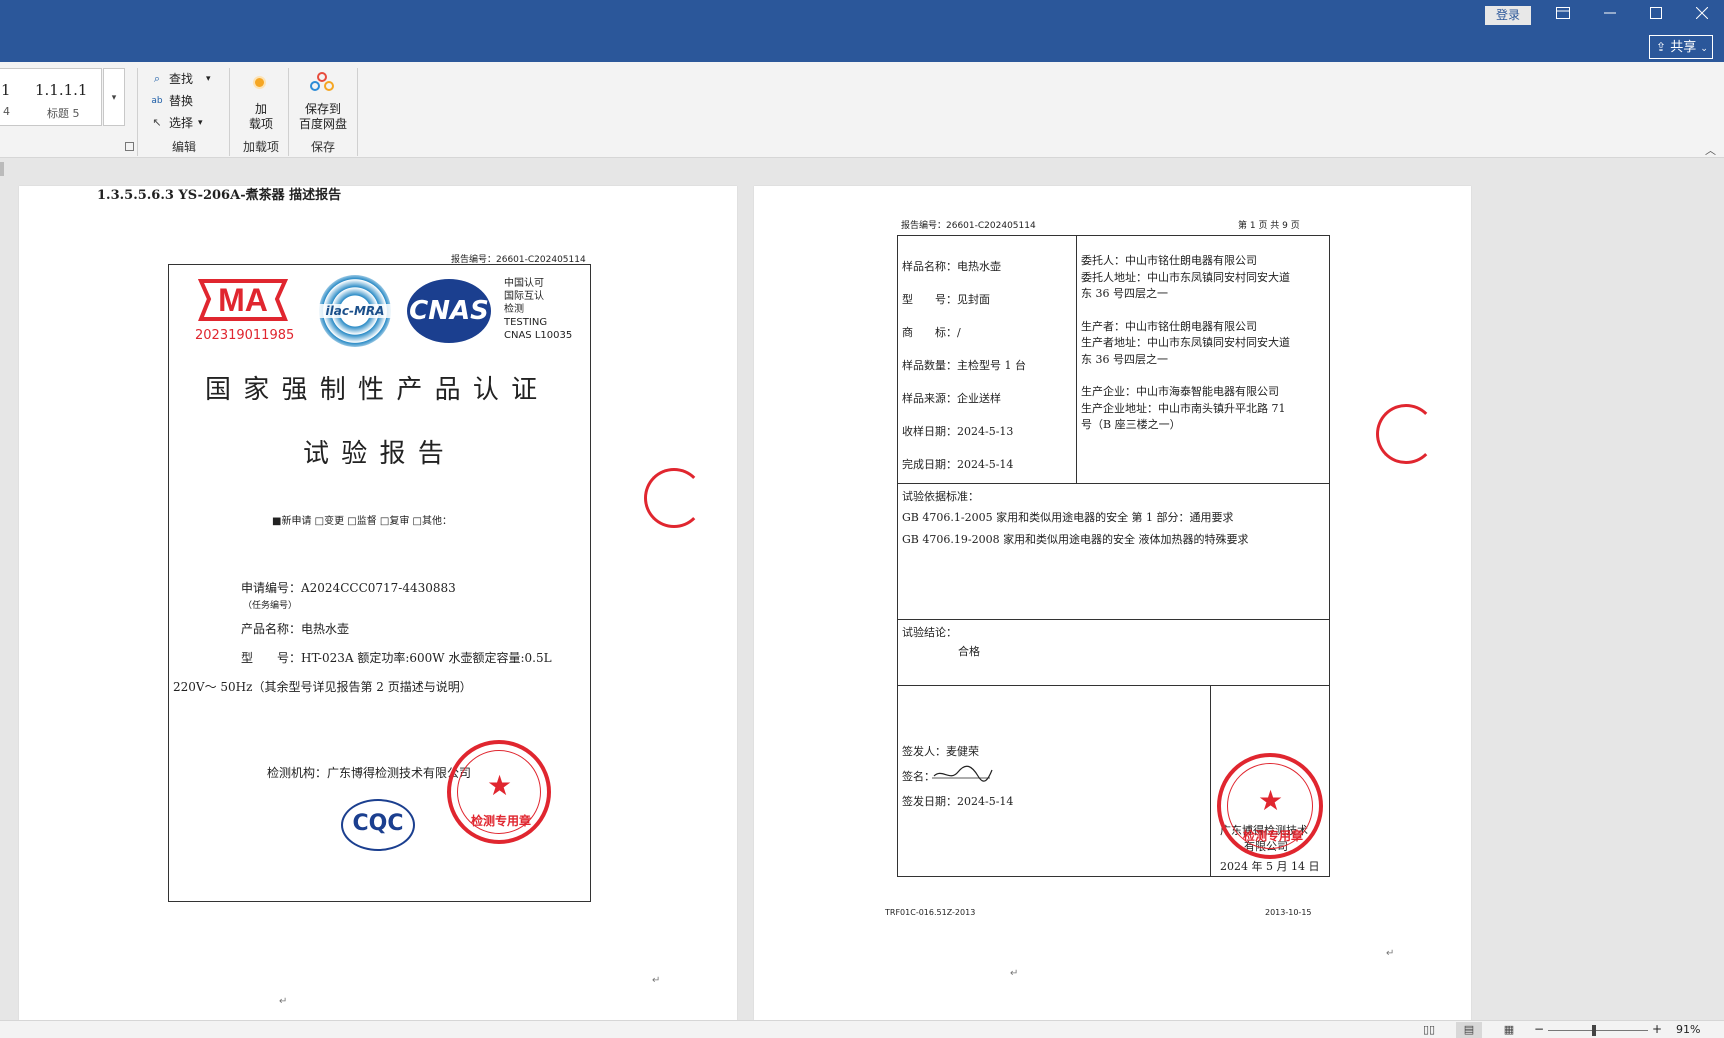 This screenshot has height=1038, width=1724. What do you see at coordinates (1068, 517) in the screenshot?
I see `test-standard: GB 4706.1-2005 家用和类似用途电器的安全 第 1 部分：通用要求` at bounding box center [1068, 517].